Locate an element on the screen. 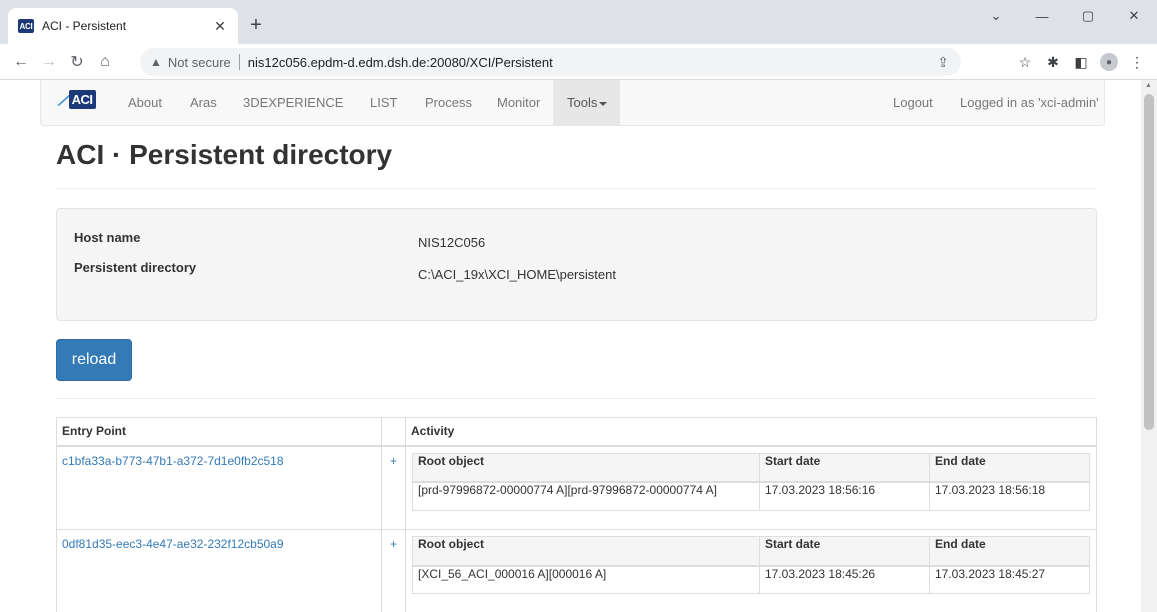 The width and height of the screenshot is (1157, 612). nav-monitor: Monitor is located at coordinates (518, 102).